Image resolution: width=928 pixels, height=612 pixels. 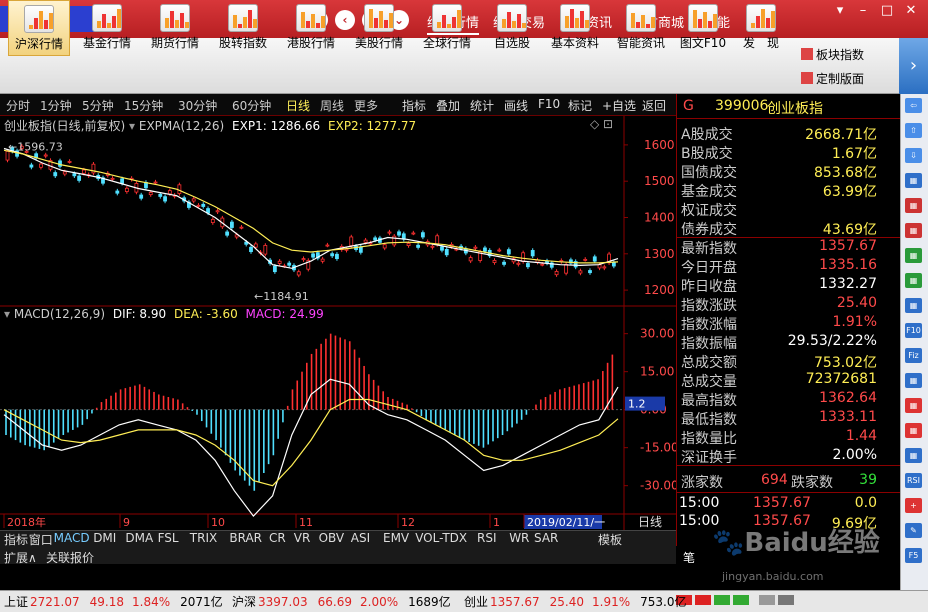 What do you see at coordinates (913, 105) in the screenshot?
I see `arrow-left-icon: ⇦` at bounding box center [913, 105].